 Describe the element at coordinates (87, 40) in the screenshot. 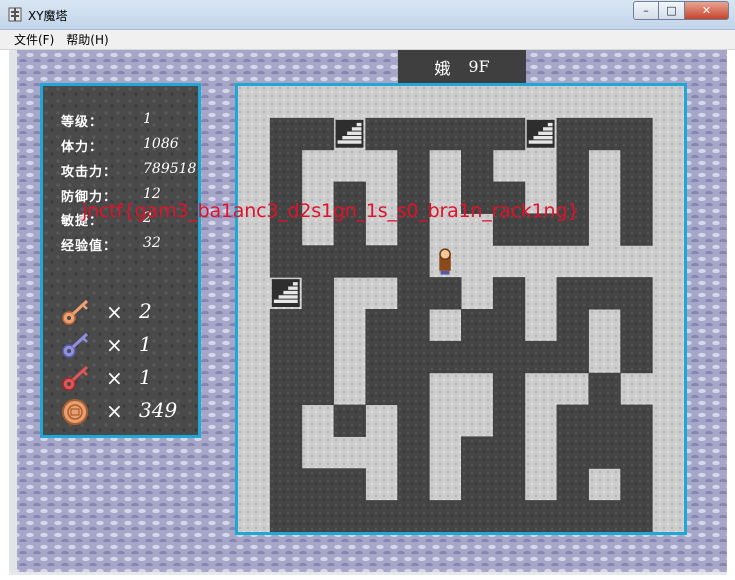

I see `menu-help: 帮助(H)` at that location.